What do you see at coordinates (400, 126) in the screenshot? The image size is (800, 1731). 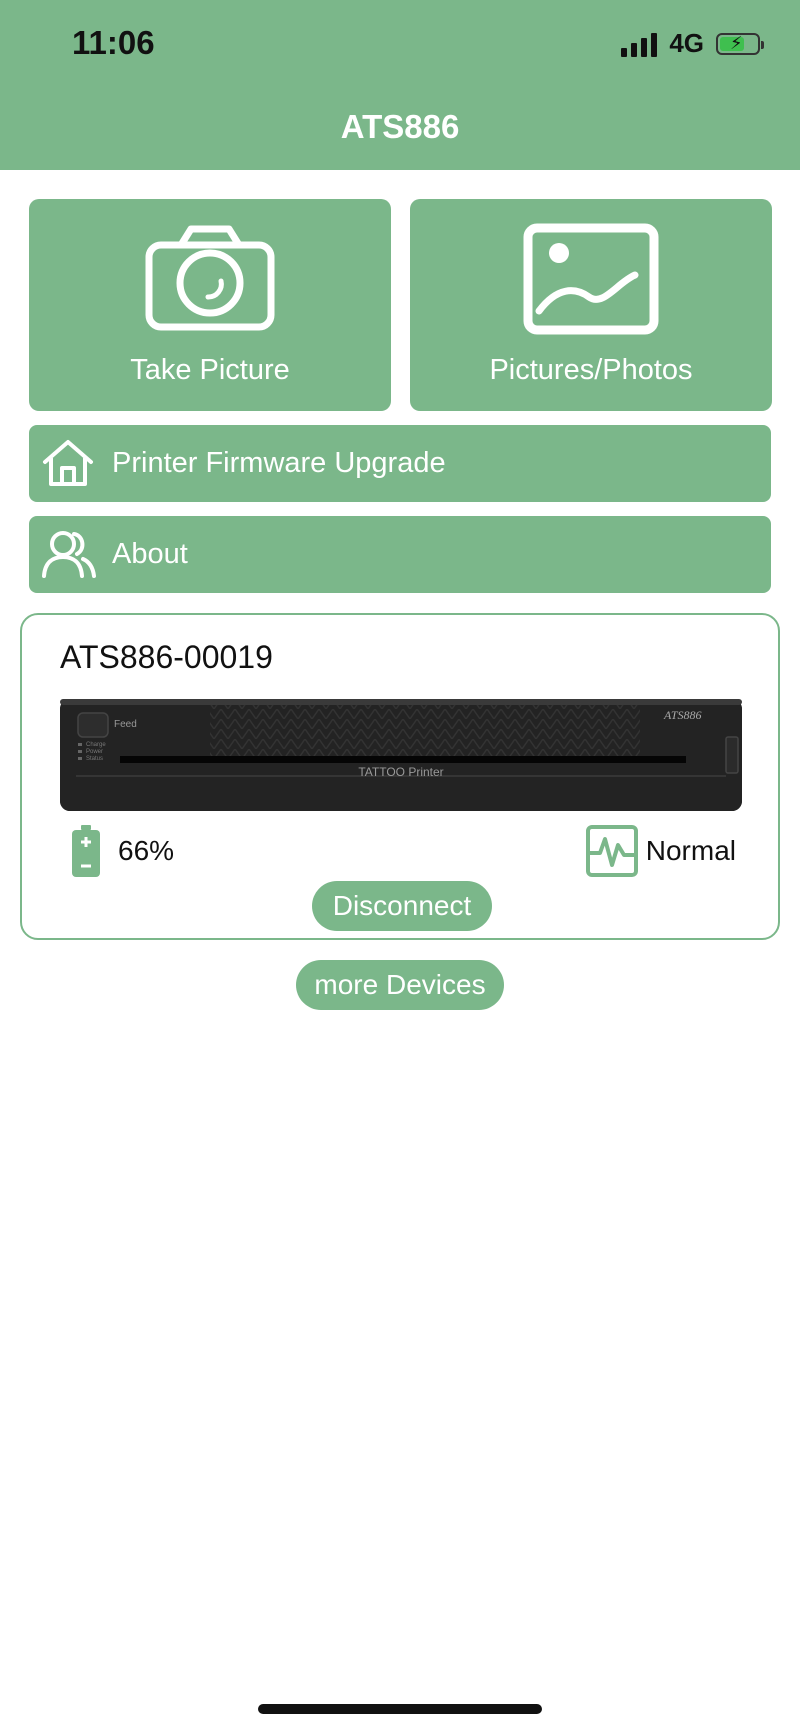 I see `page-title: ATS886` at bounding box center [400, 126].